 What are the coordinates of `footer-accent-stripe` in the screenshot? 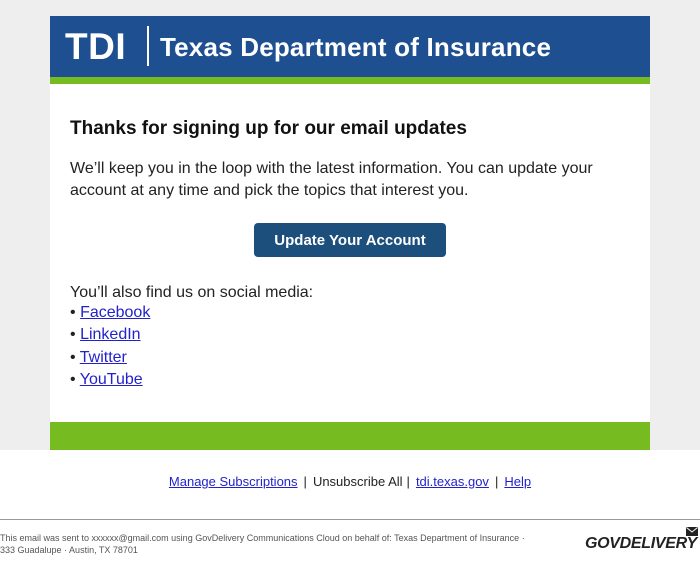 It's located at (350, 436).